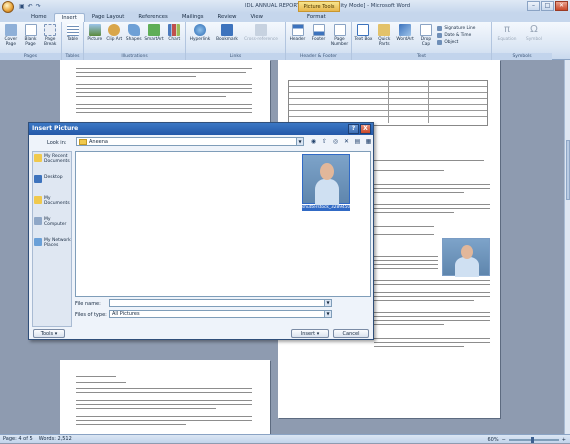  I want to click on close-icon: ✕, so click(561, 6).